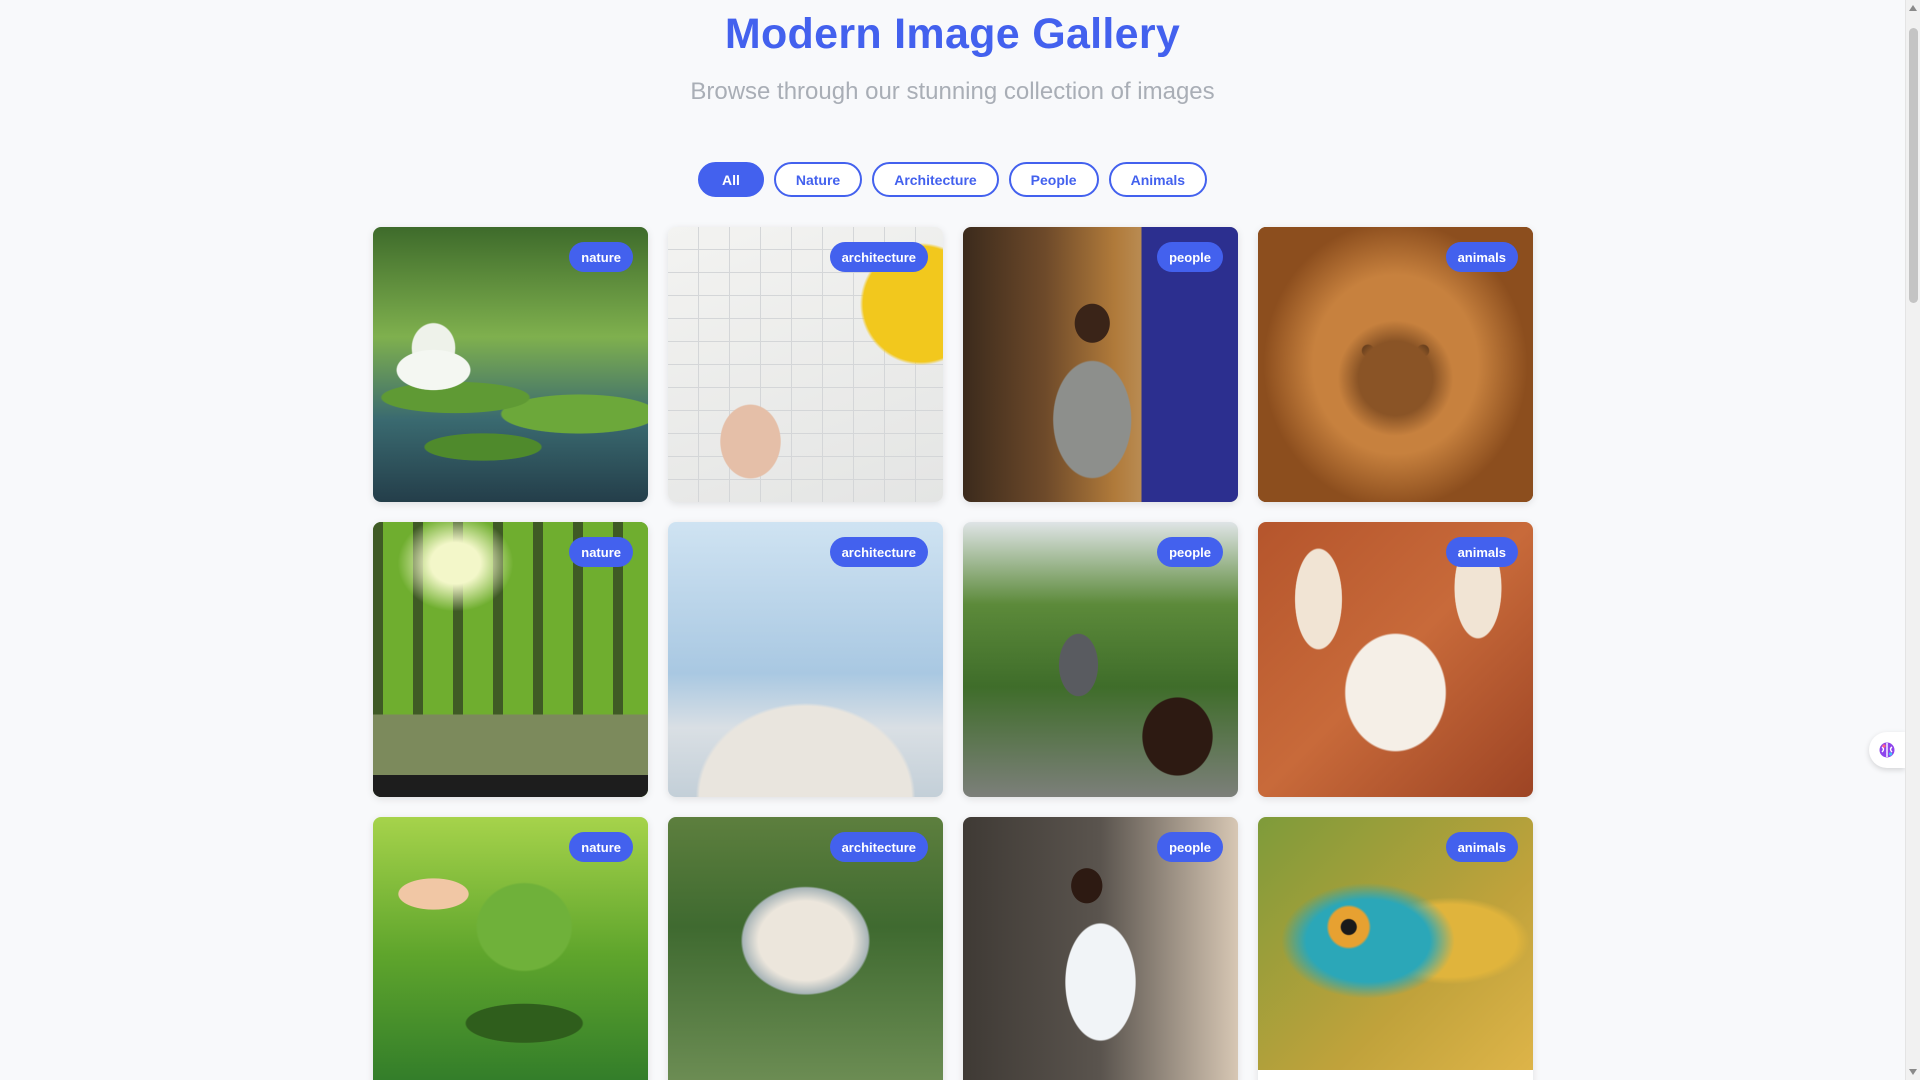 This screenshot has height=1080, width=1920. What do you see at coordinates (1158, 179) in the screenshot?
I see `filter-animals: Animals` at bounding box center [1158, 179].